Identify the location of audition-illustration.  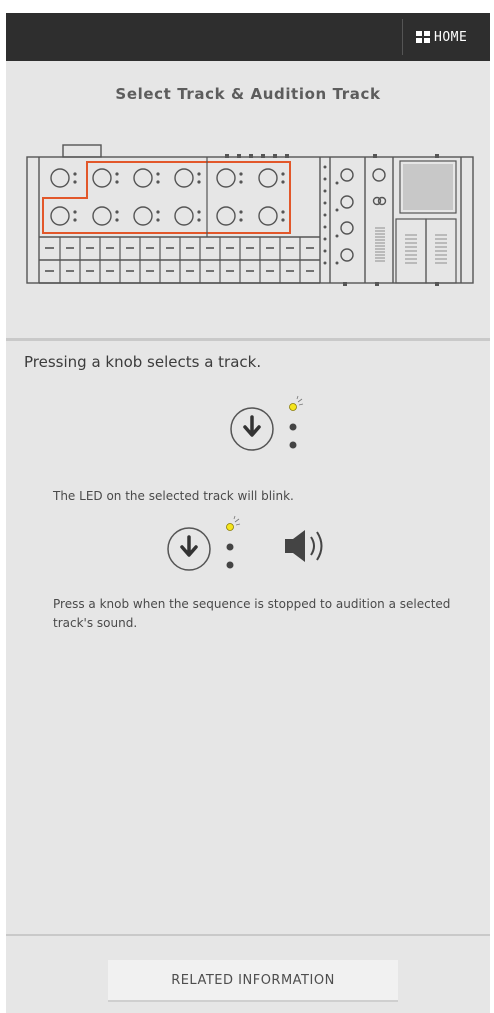
(245, 543).